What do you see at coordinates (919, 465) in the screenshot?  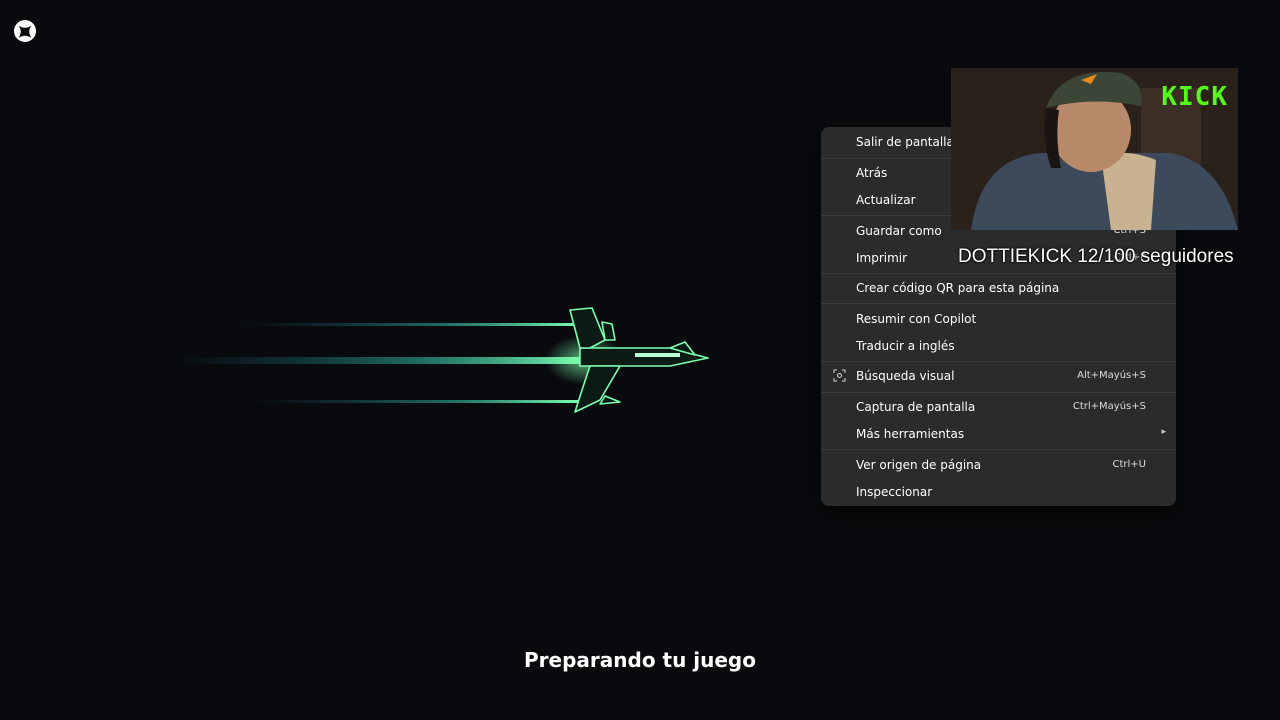 I see `menu-item-label: Ver origen de página` at bounding box center [919, 465].